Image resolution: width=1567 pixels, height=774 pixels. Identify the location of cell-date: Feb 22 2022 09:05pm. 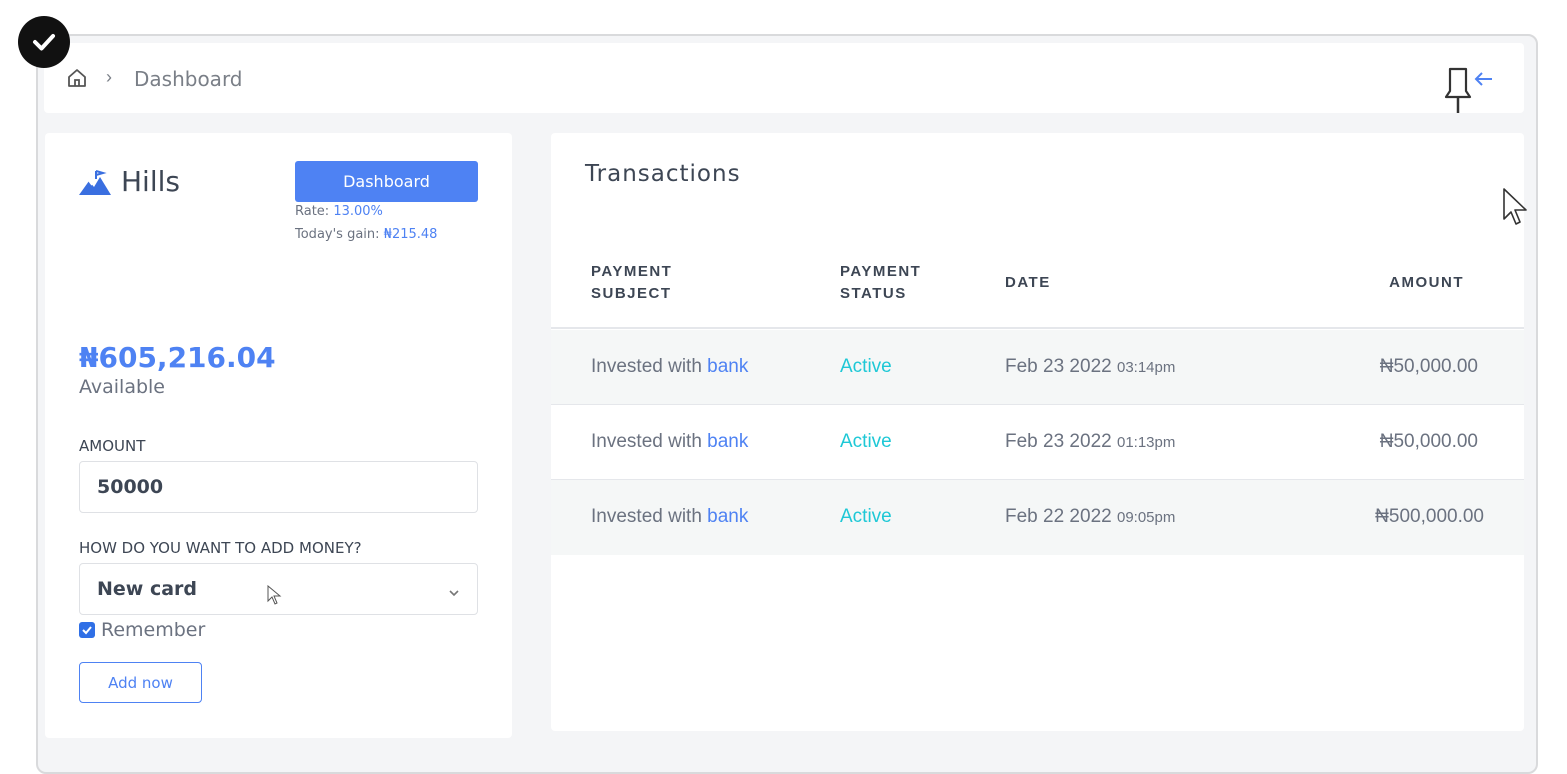
(1090, 517).